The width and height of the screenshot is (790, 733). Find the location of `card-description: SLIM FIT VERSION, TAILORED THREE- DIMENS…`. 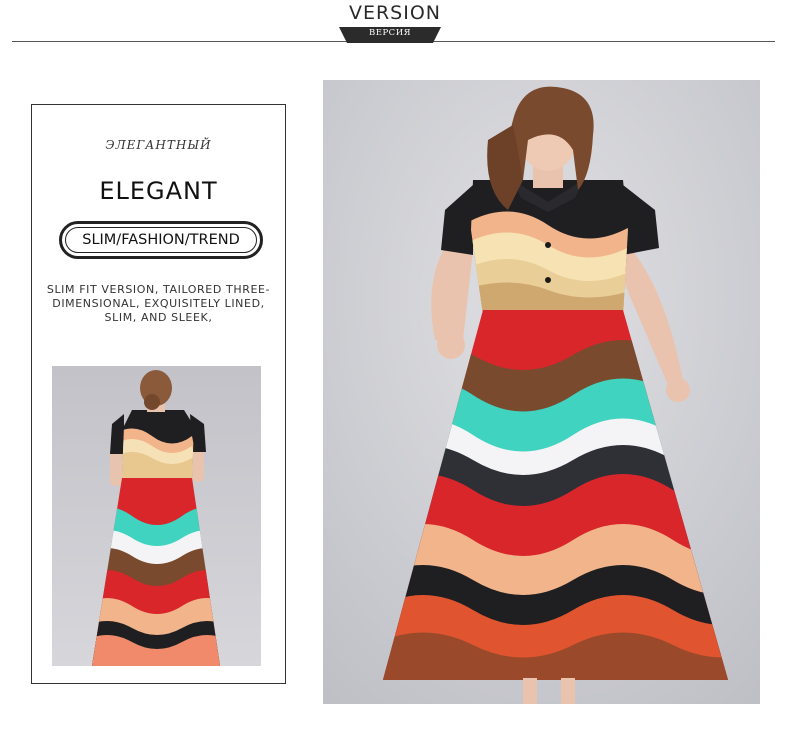

card-description: SLIM FIT VERSION, TAILORED THREE- DIMENS… is located at coordinates (158, 304).